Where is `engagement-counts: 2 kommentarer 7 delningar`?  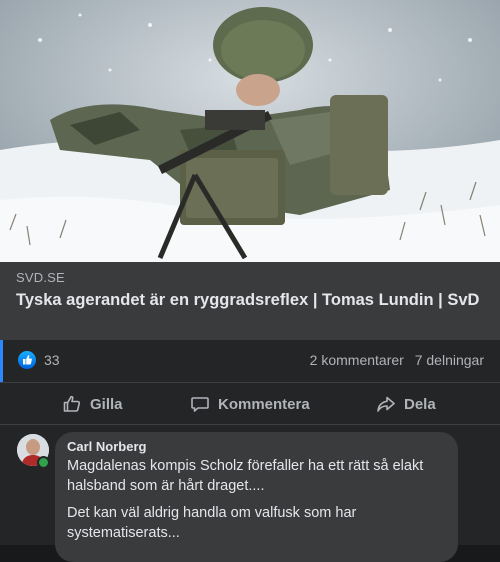 engagement-counts: 2 kommentarer 7 delningar is located at coordinates (397, 360).